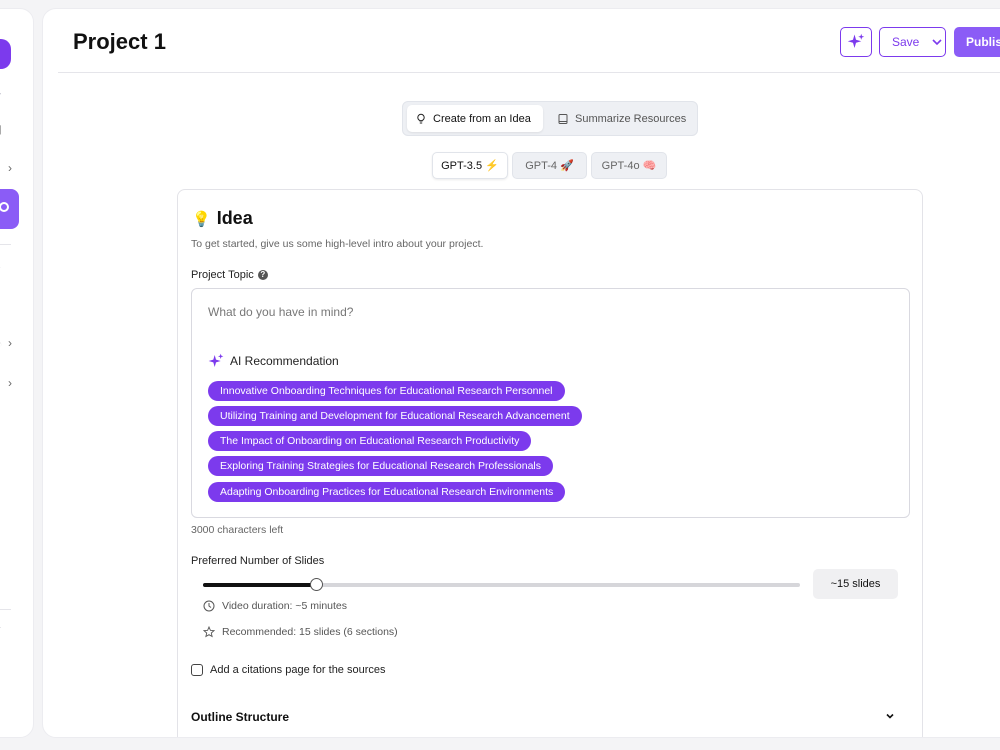  I want to click on tab-summarize-resources: Summarize Resources, so click(622, 118).